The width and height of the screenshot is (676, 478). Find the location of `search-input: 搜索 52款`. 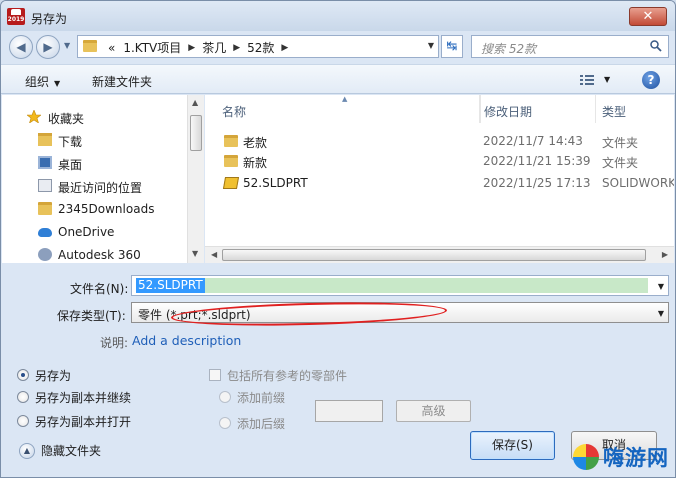

search-input: 搜索 52款 is located at coordinates (570, 46).